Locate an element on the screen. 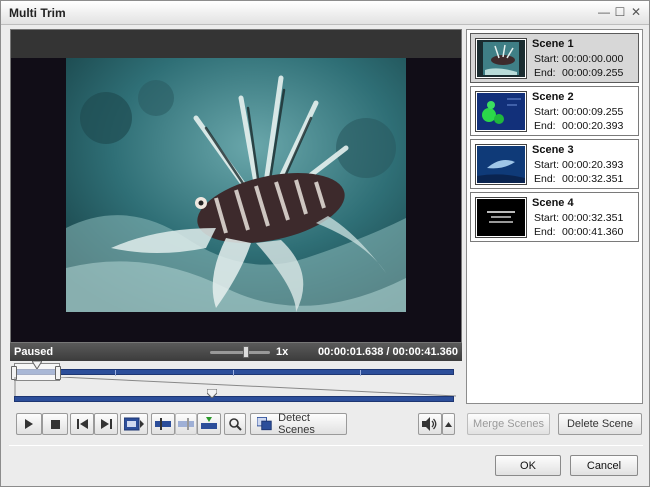 Image resolution: width=650 pixels, height=487 pixels. next-frame-button is located at coordinates (106, 424).